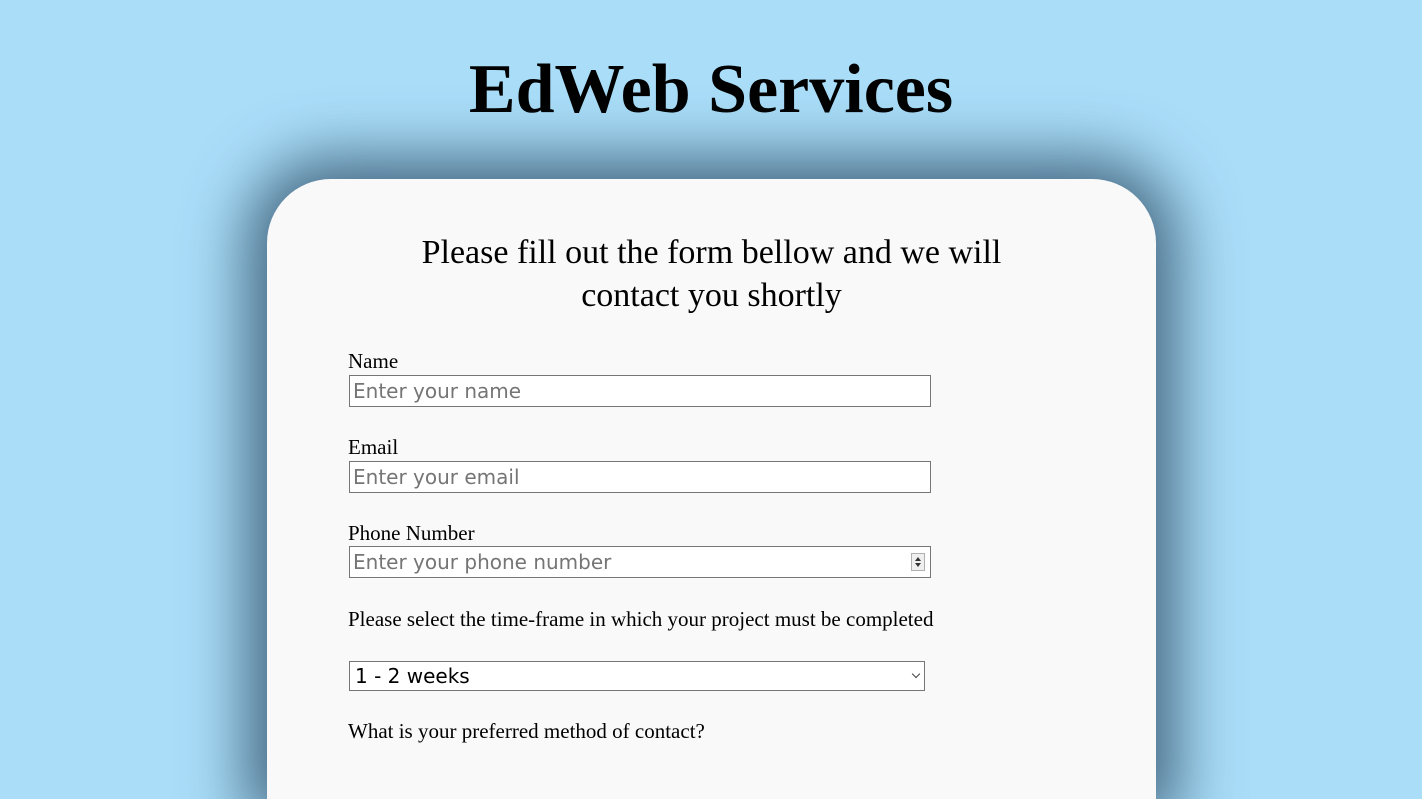 Image resolution: width=1422 pixels, height=799 pixels. What do you see at coordinates (640, 477) in the screenshot?
I see `email-input` at bounding box center [640, 477].